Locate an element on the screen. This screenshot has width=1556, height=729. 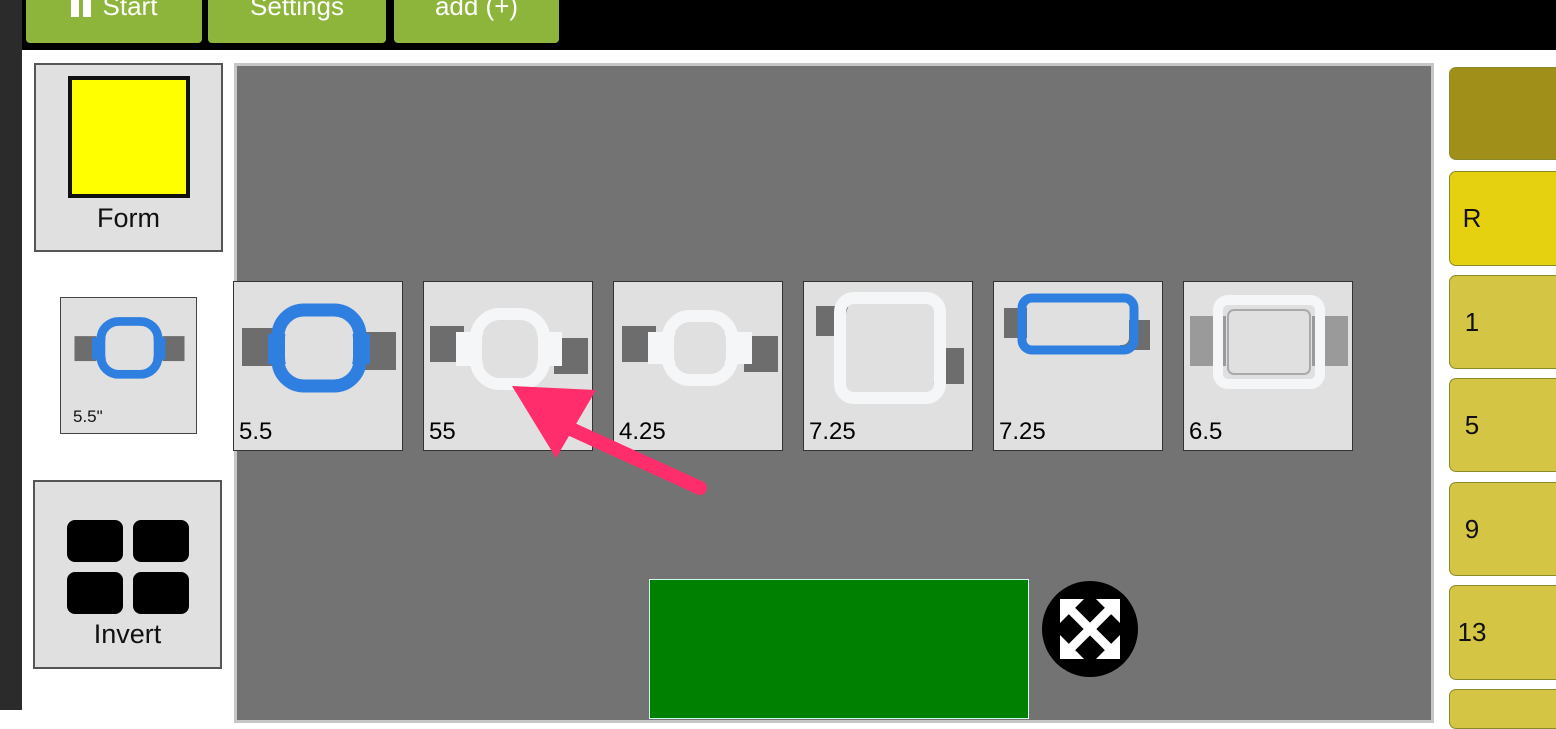
invert-label: Invert is located at coordinates (127, 634).